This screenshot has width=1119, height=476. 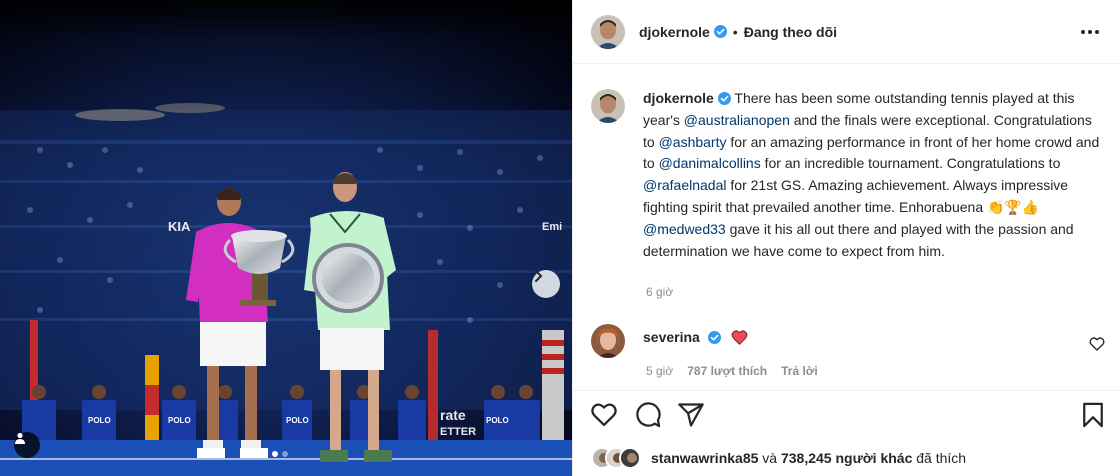 What do you see at coordinates (684, 229) in the screenshot?
I see `mention-link: @medwed33` at bounding box center [684, 229].